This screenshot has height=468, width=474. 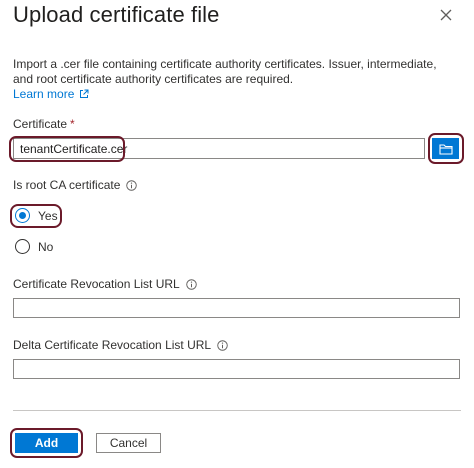 I want to click on root-ca-label: Is root CA certificate, so click(x=75, y=185).